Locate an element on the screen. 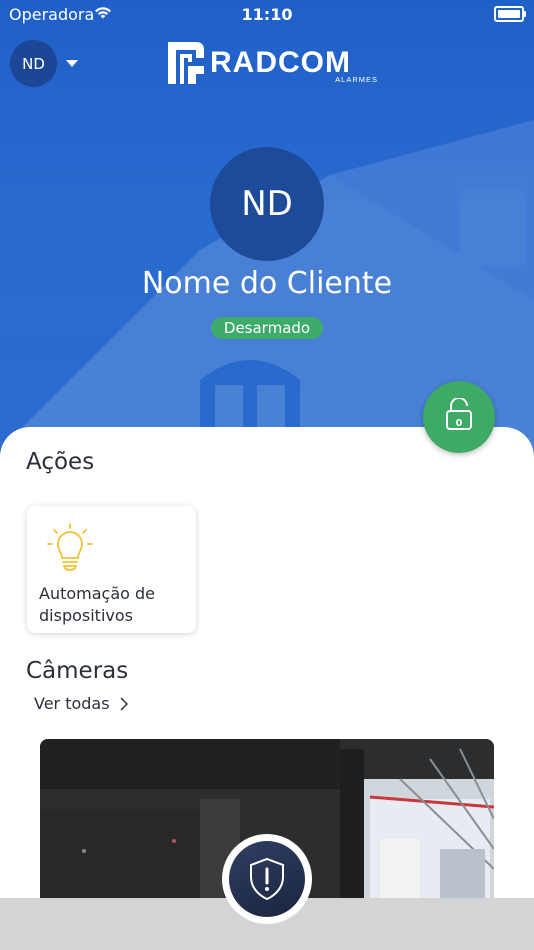  arm-toggle-button: 0 is located at coordinates (459, 417).